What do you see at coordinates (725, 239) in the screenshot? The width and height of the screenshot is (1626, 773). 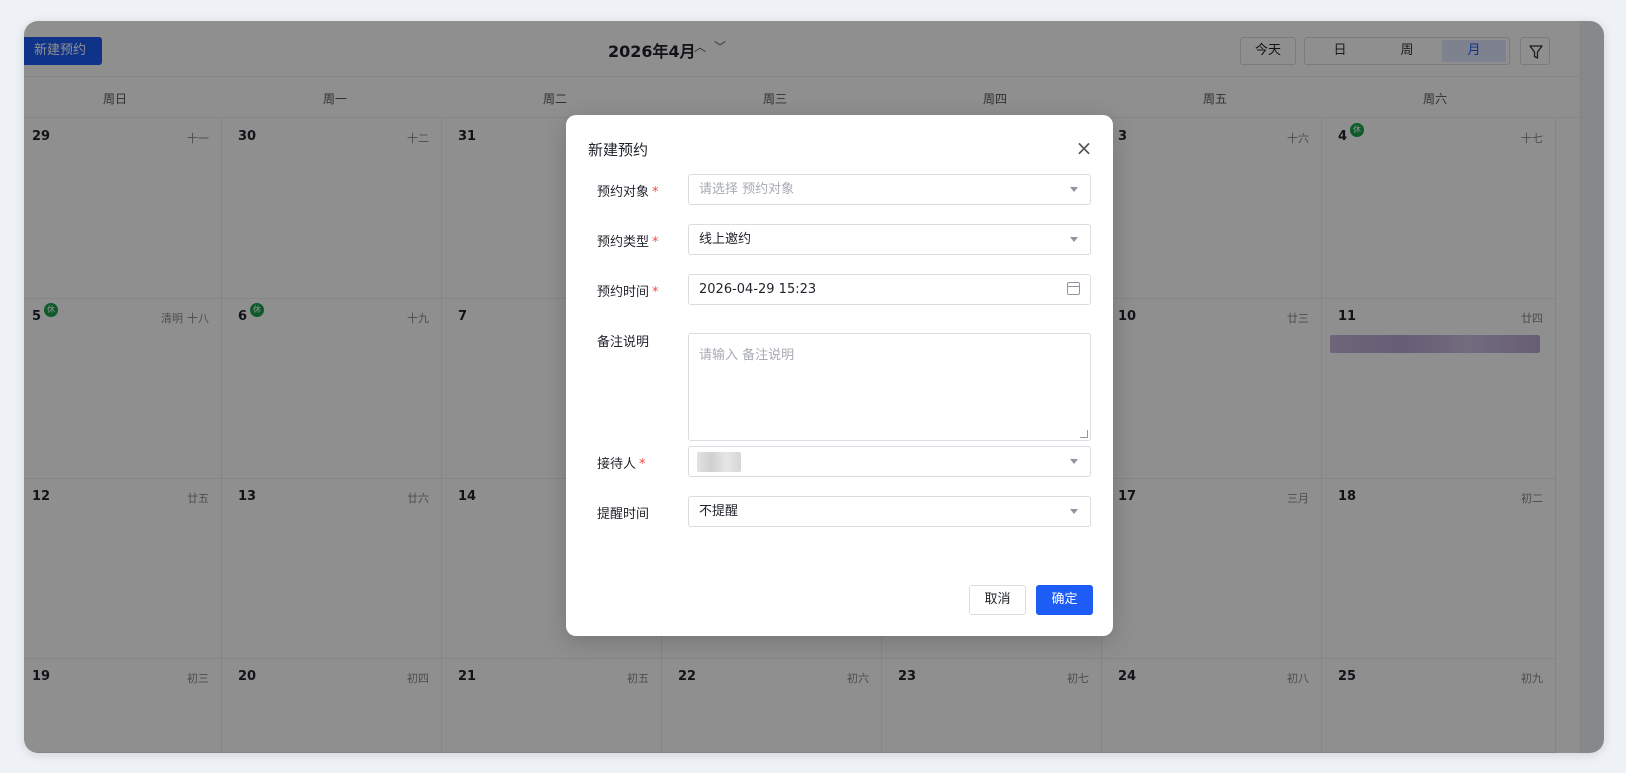 I see `type-value: 线上邀约` at bounding box center [725, 239].